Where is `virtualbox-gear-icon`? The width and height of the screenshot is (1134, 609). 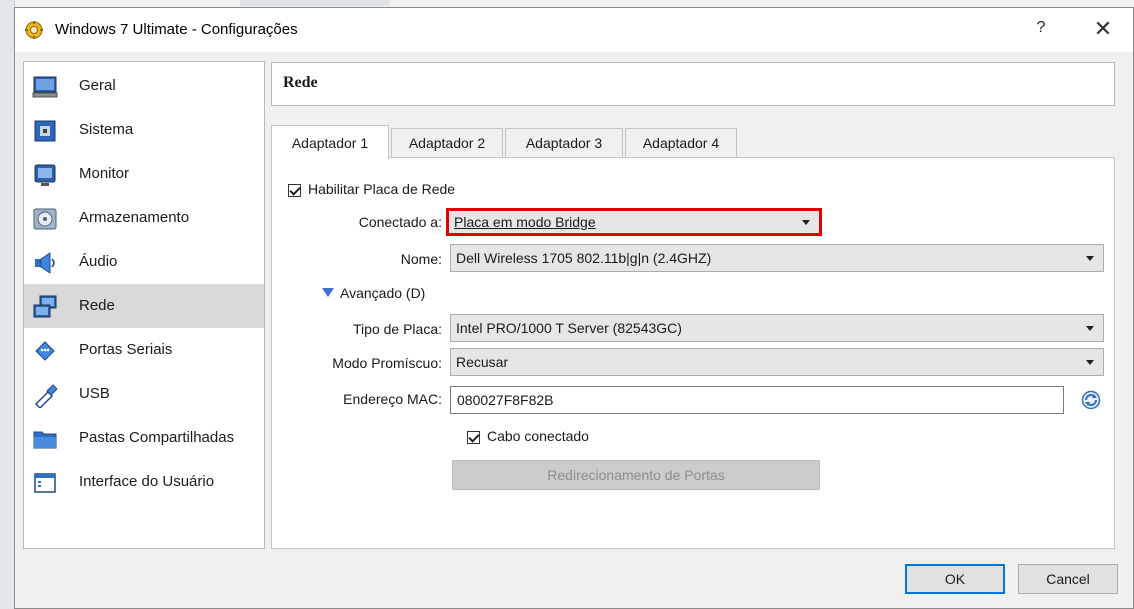 virtualbox-gear-icon is located at coordinates (34, 30).